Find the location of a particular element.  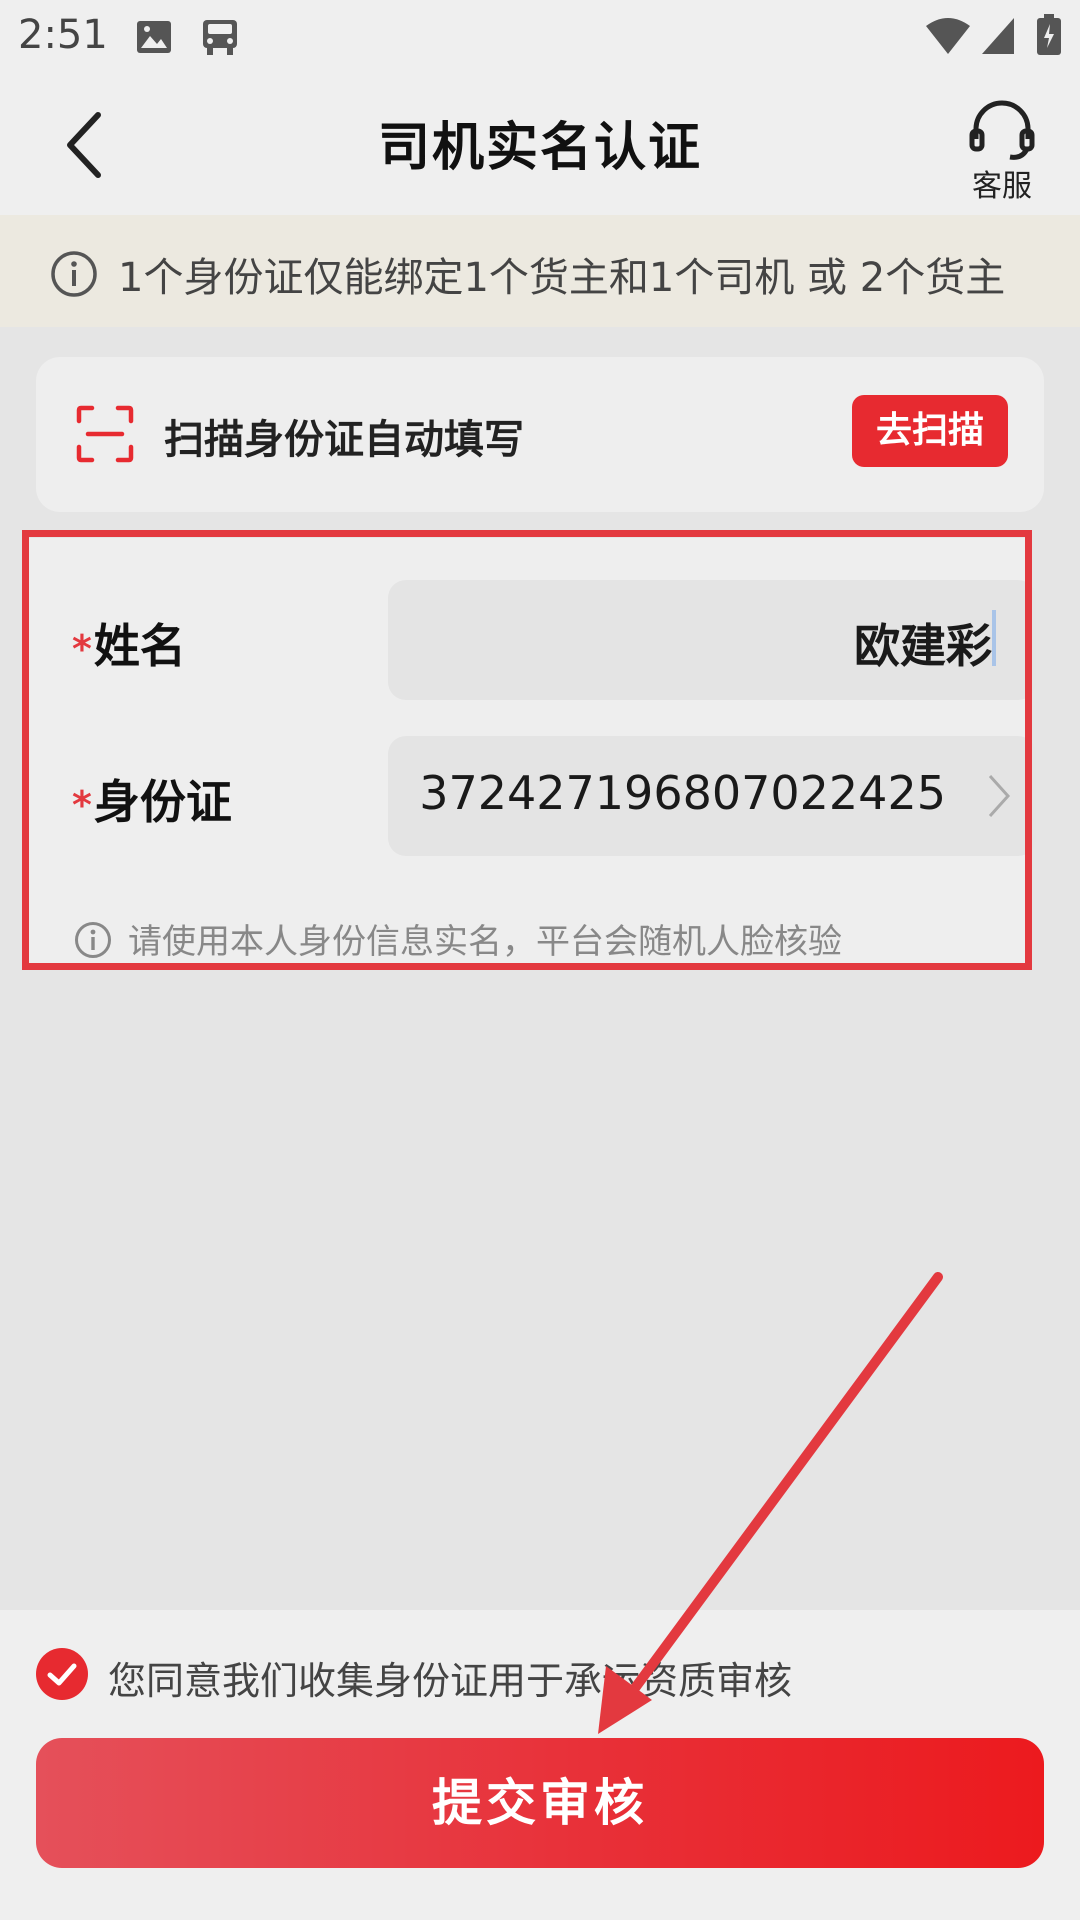

battery-icon is located at coordinates (1049, 34).